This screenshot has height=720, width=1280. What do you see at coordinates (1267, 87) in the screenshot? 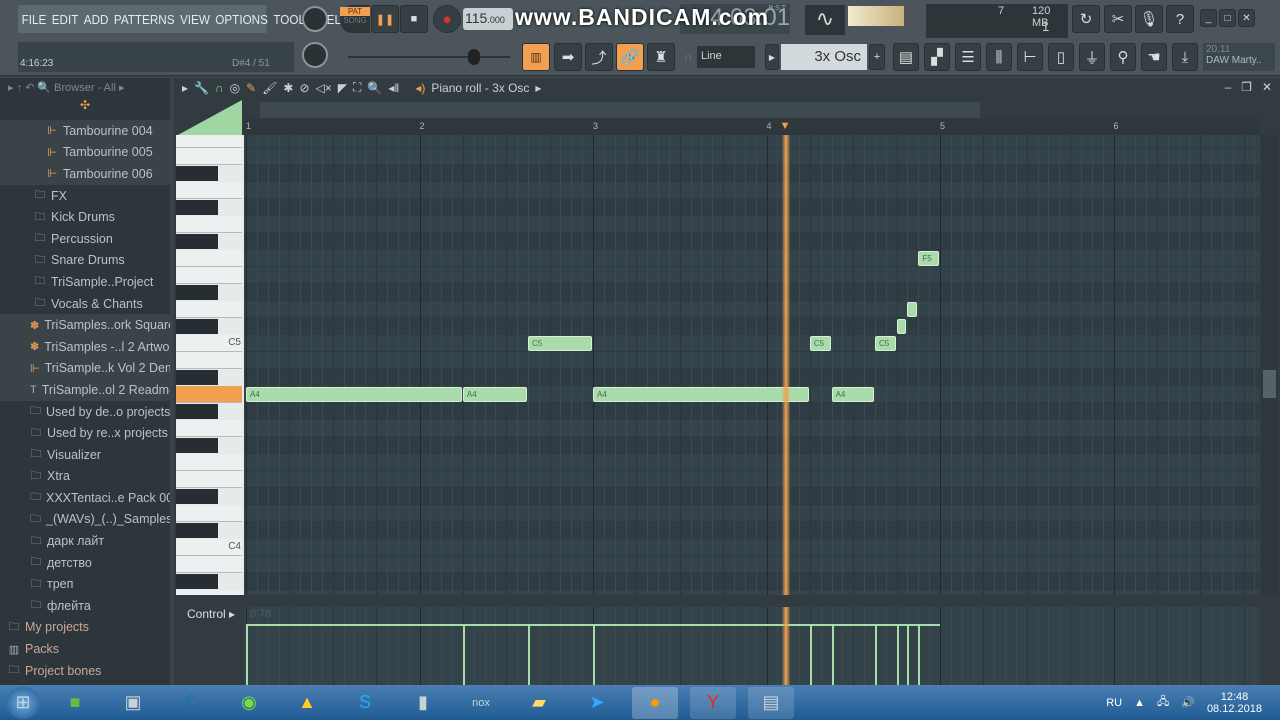
I see `pr-close-button: ✕` at bounding box center [1267, 87].